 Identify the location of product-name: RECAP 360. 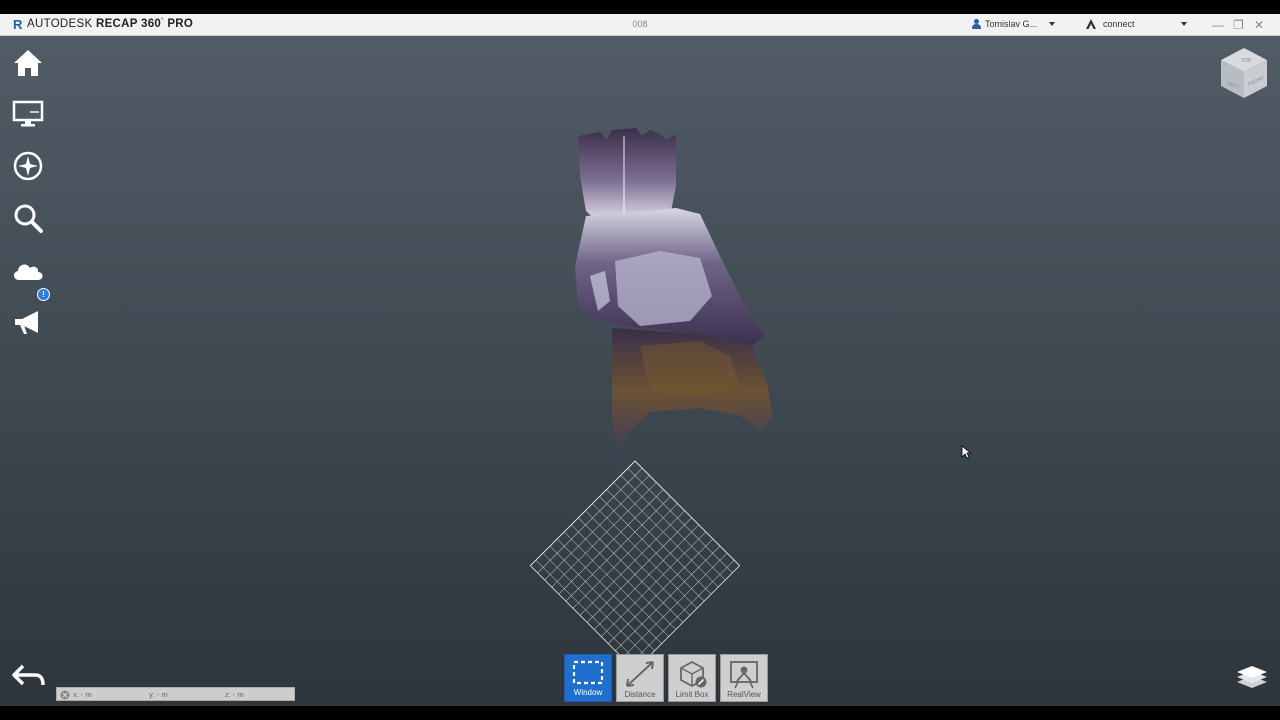
(128, 24).